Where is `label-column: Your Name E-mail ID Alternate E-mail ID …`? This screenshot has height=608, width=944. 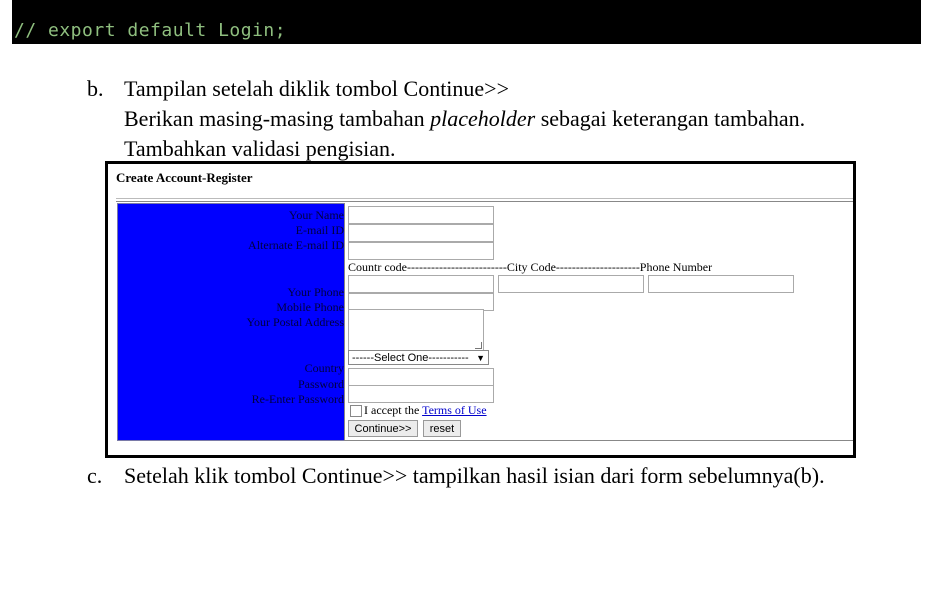 label-column: Your Name E-mail ID Alternate E-mail ID … is located at coordinates (231, 322).